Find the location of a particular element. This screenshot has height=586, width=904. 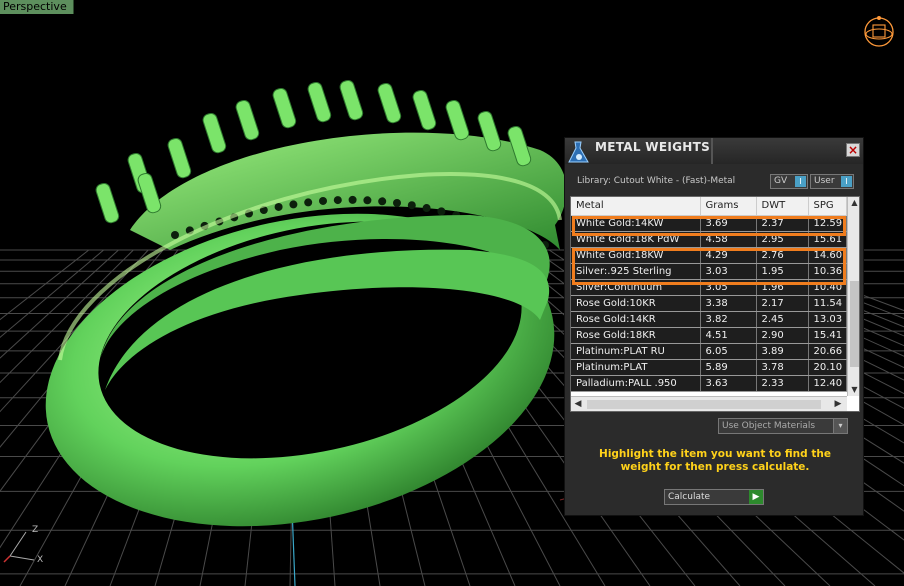

dwt-cell: 1.95 is located at coordinates (782, 271).